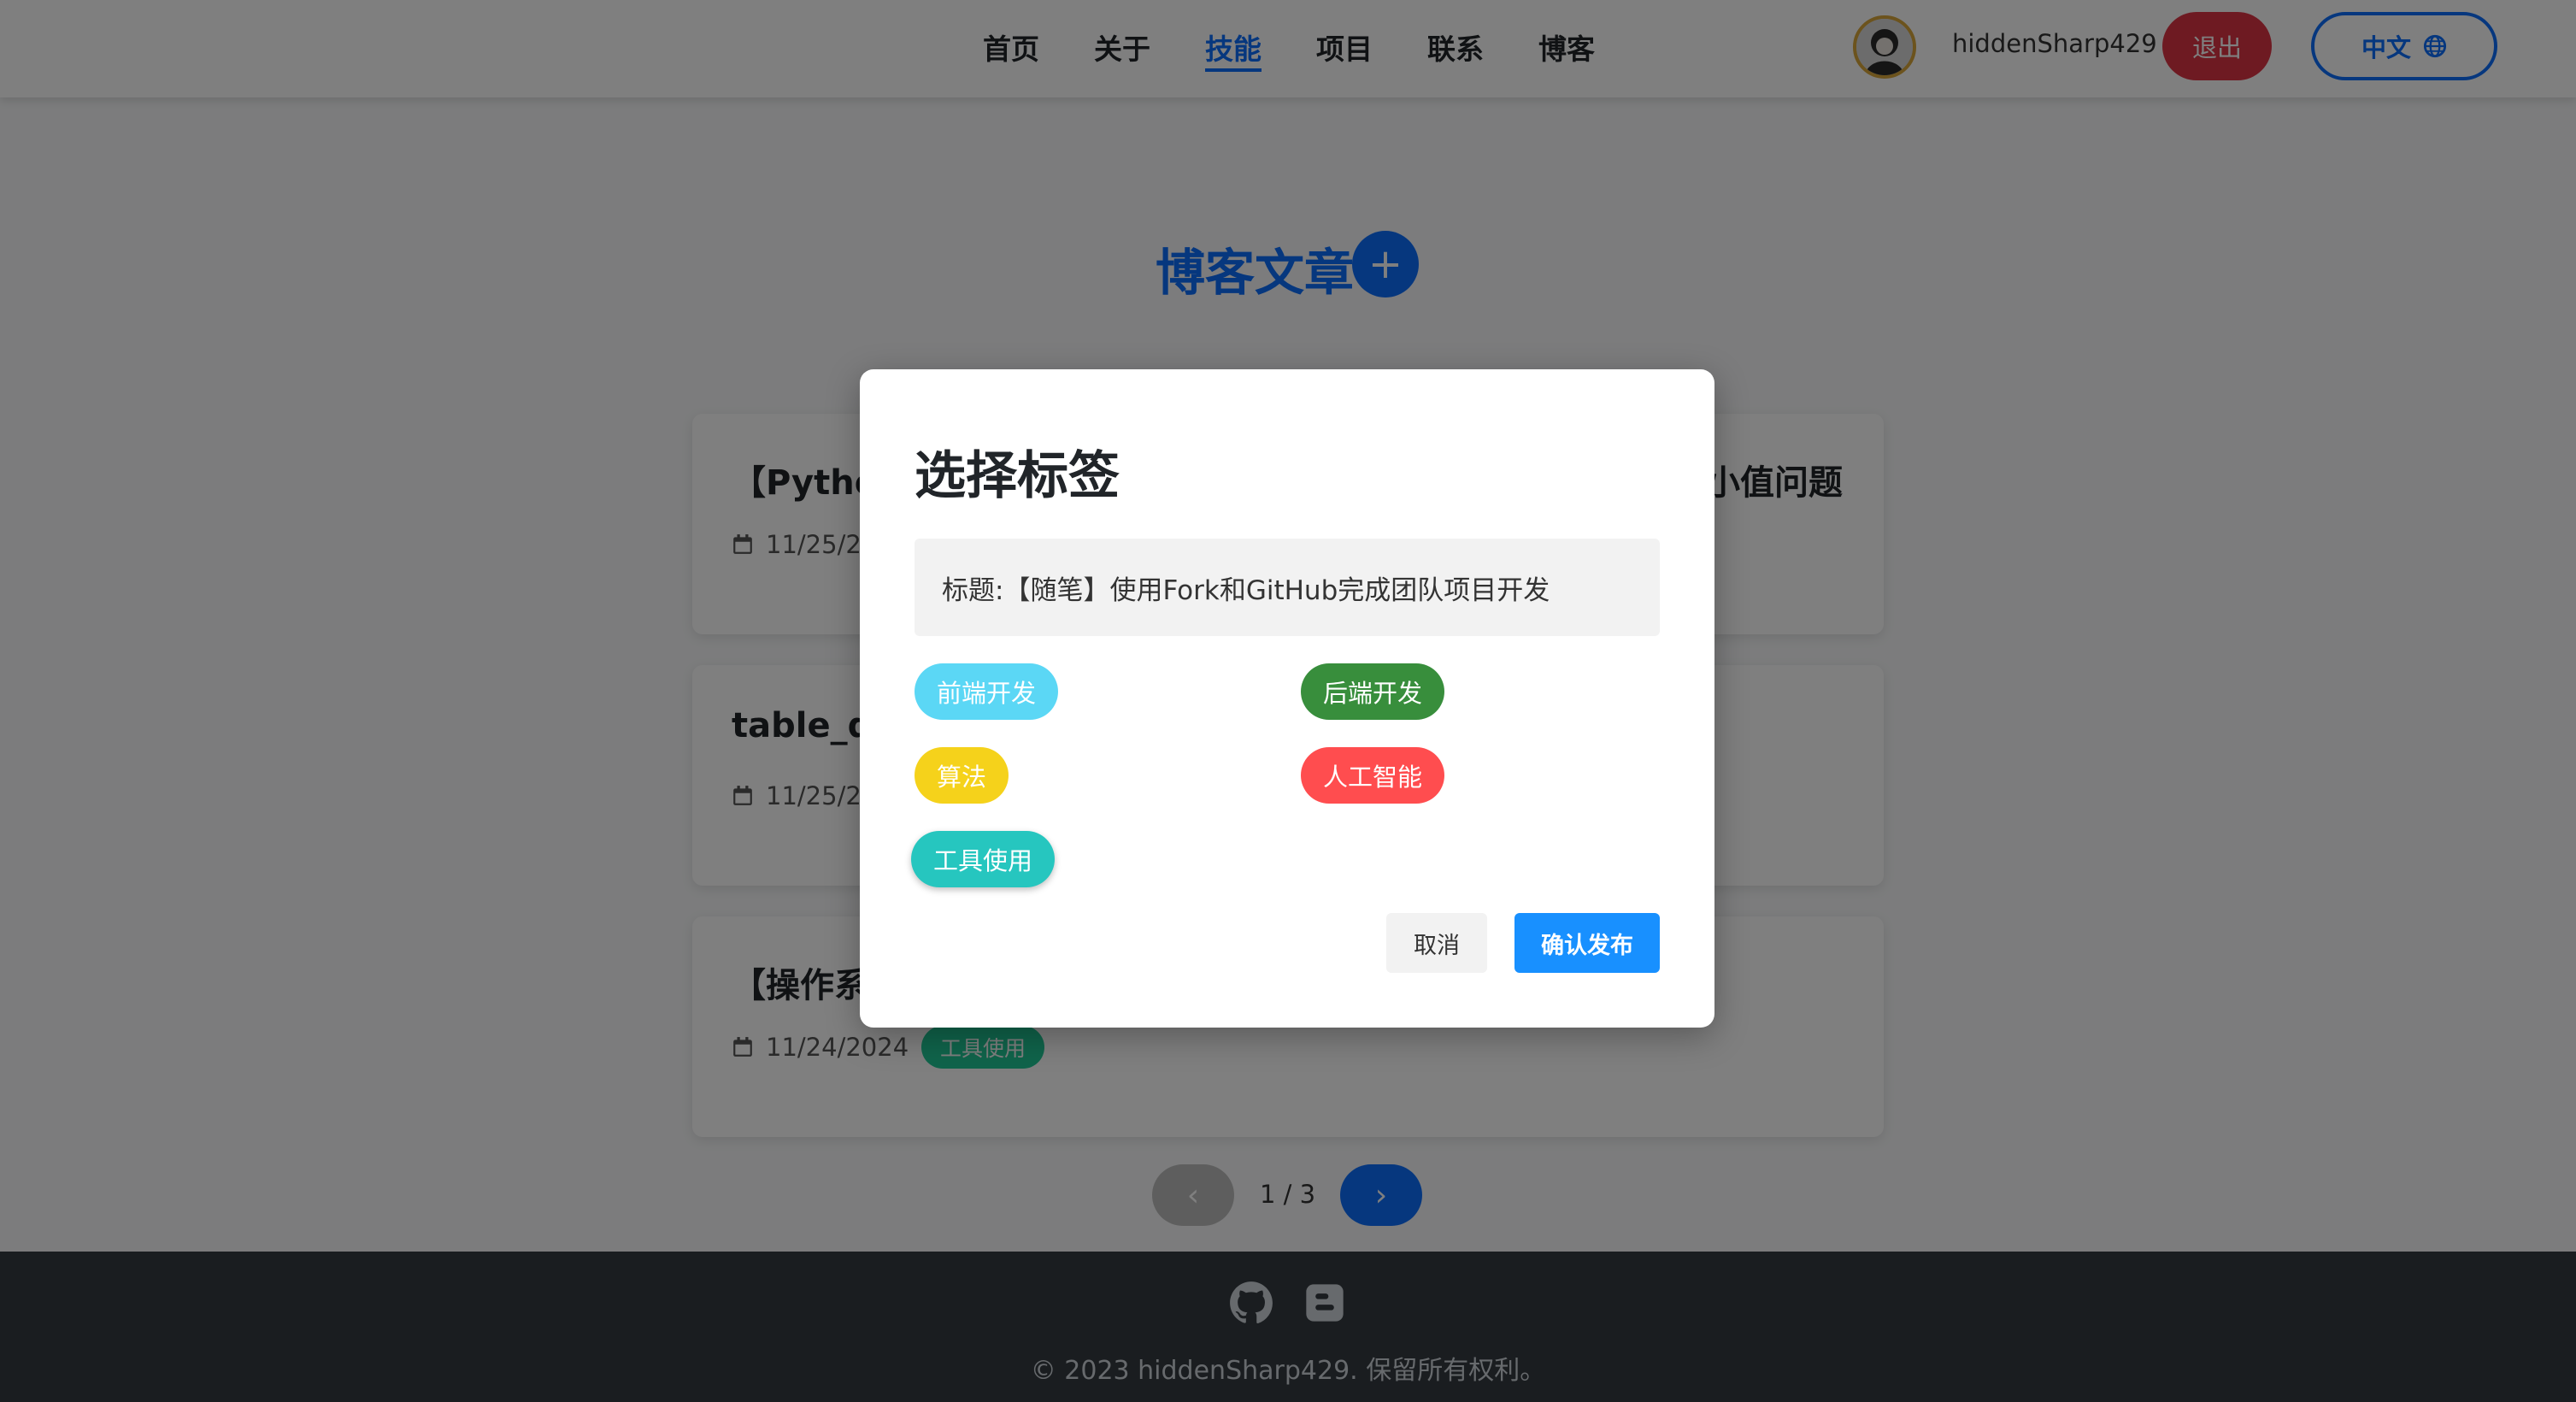 Image resolution: width=2576 pixels, height=1402 pixels. I want to click on cancel-button: 取消, so click(1436, 943).